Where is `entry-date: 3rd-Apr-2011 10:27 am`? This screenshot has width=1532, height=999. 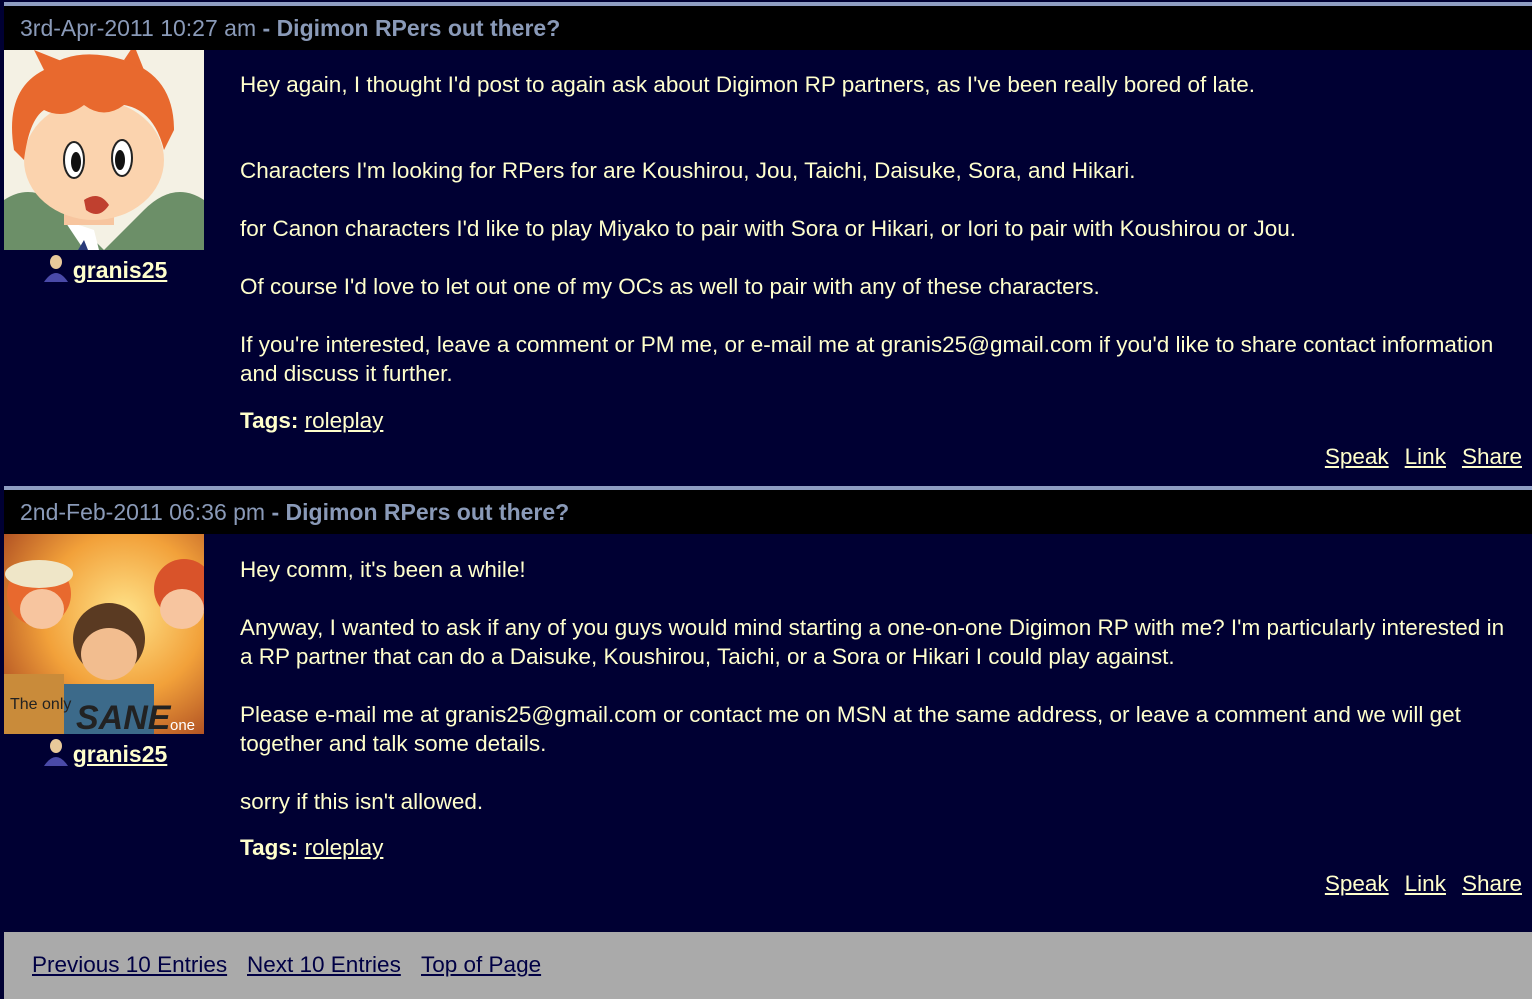 entry-date: 3rd-Apr-2011 10:27 am is located at coordinates (138, 28).